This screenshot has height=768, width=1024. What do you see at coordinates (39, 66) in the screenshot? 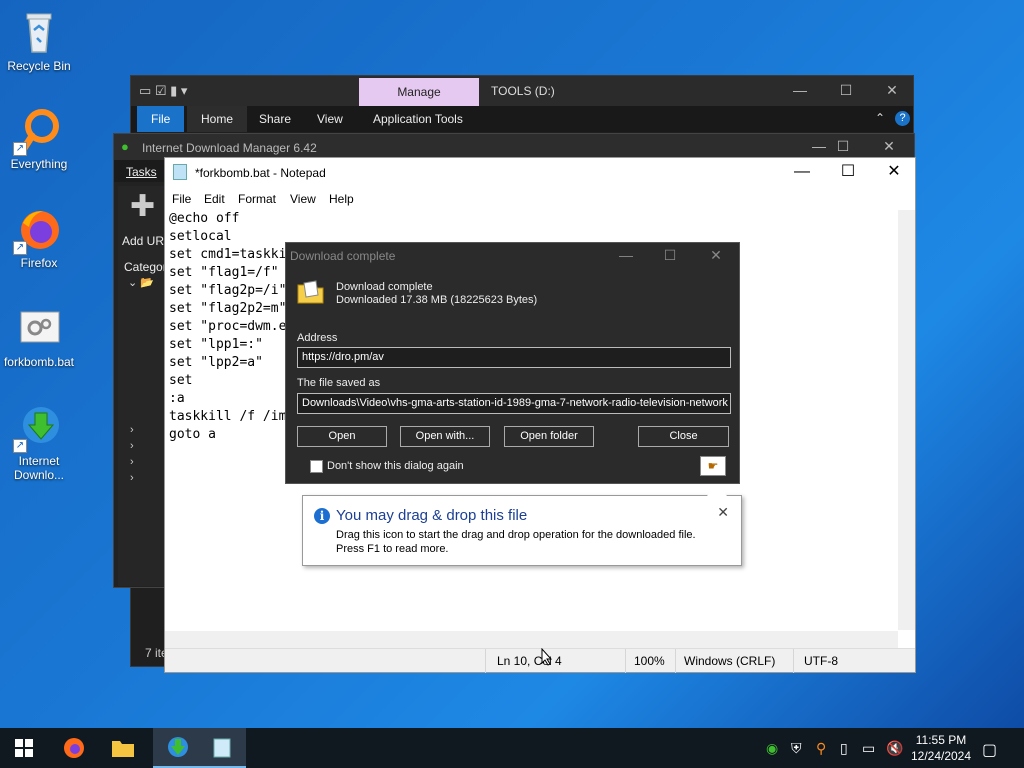
I see `desktop-icon-label: Recycle Bin` at bounding box center [39, 66].